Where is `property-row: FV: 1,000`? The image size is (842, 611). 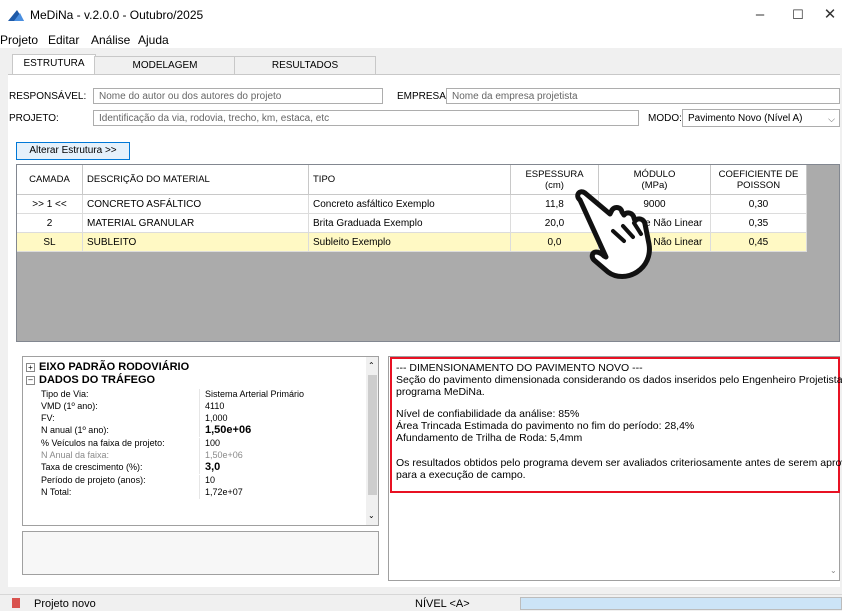 property-row: FV: 1,000 is located at coordinates (194, 419).